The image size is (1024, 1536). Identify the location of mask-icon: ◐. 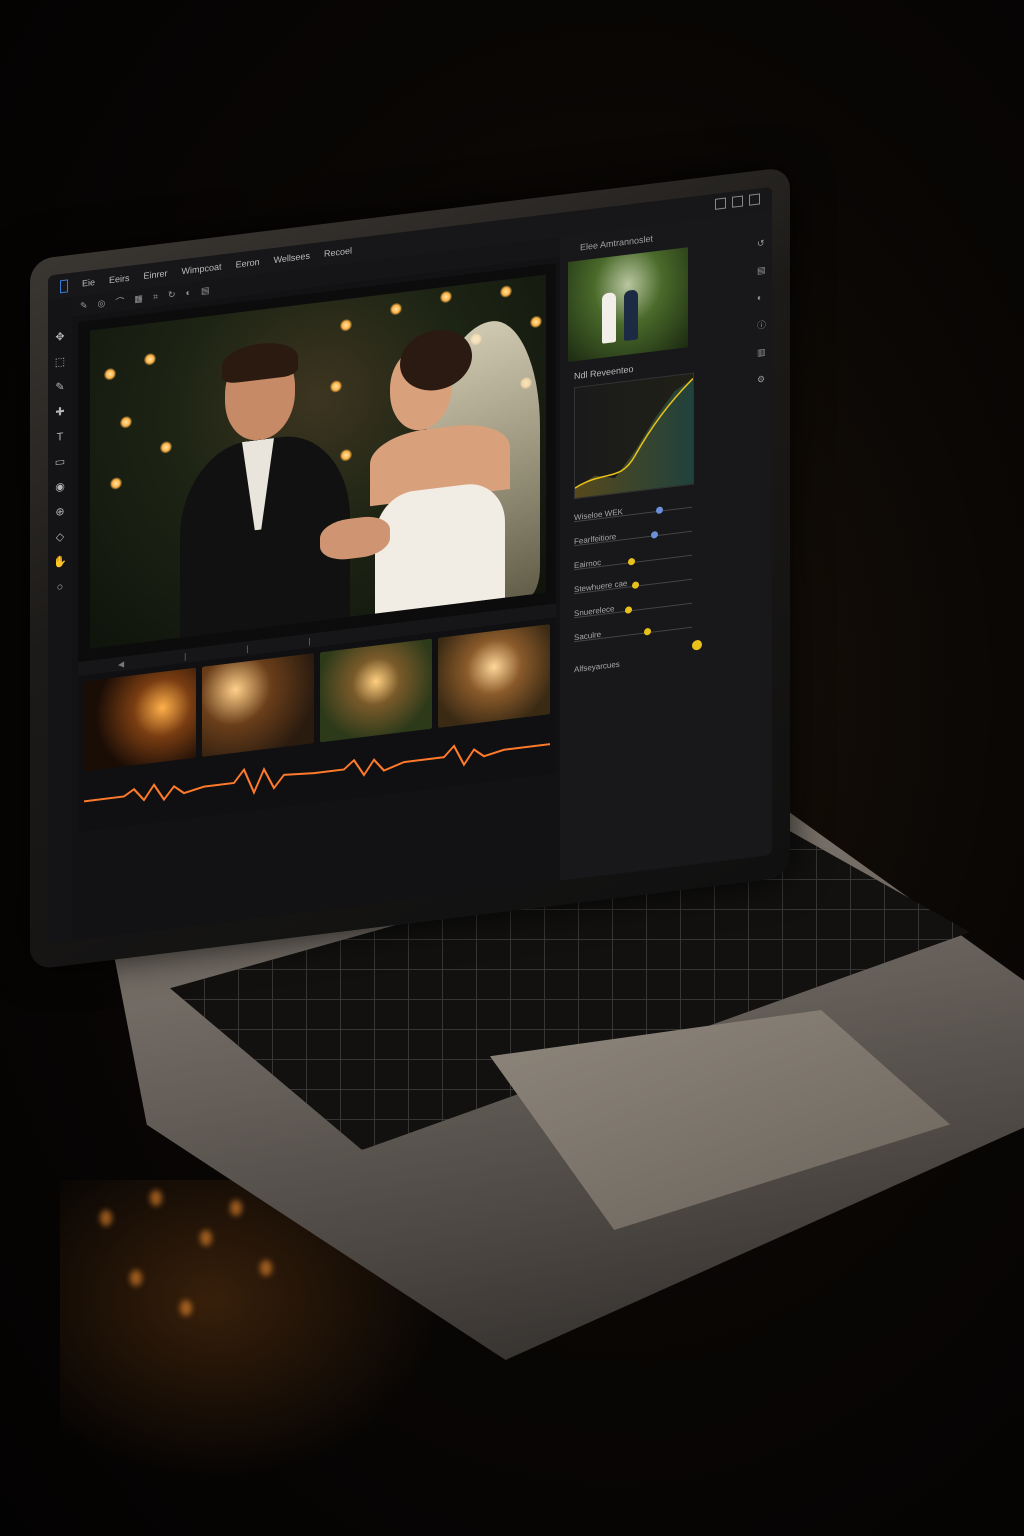
(188, 292).